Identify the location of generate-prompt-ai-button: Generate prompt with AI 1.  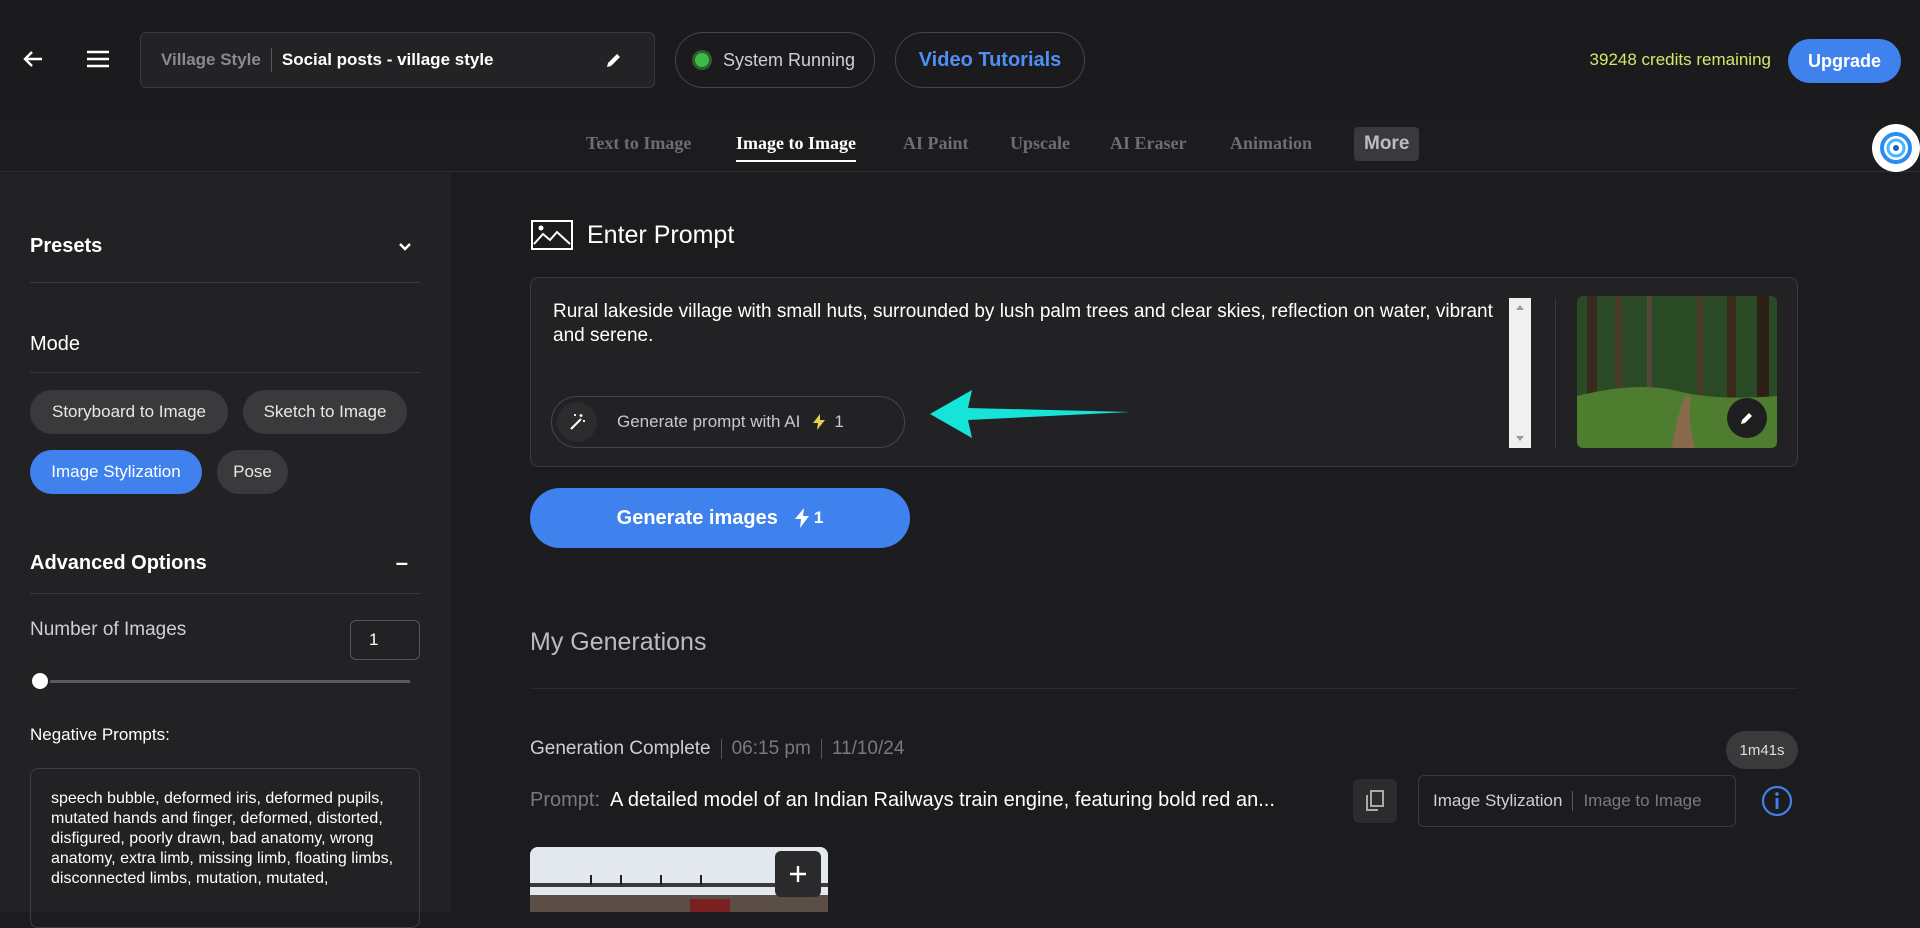
(728, 422).